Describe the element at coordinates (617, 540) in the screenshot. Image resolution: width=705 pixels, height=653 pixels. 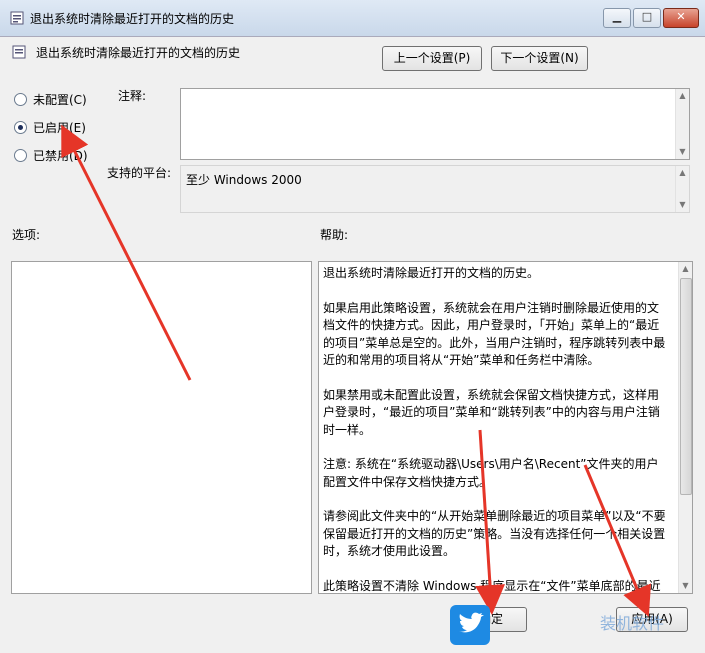
I see `arrow-to-apply` at that location.